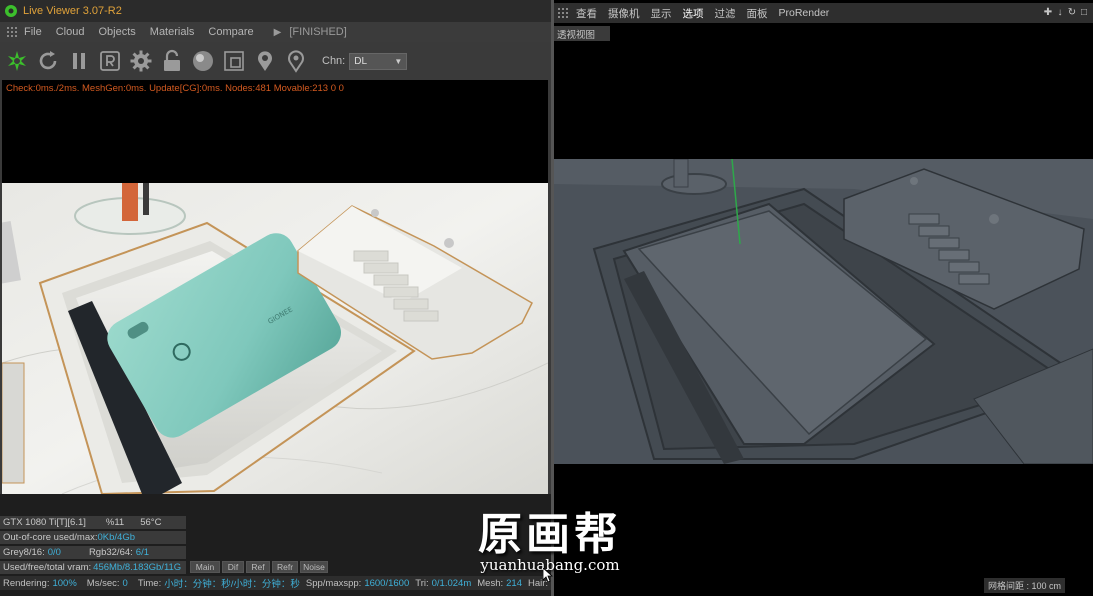  What do you see at coordinates (548, 575) in the screenshot?
I see `mouse-cursor-icon` at bounding box center [548, 575].